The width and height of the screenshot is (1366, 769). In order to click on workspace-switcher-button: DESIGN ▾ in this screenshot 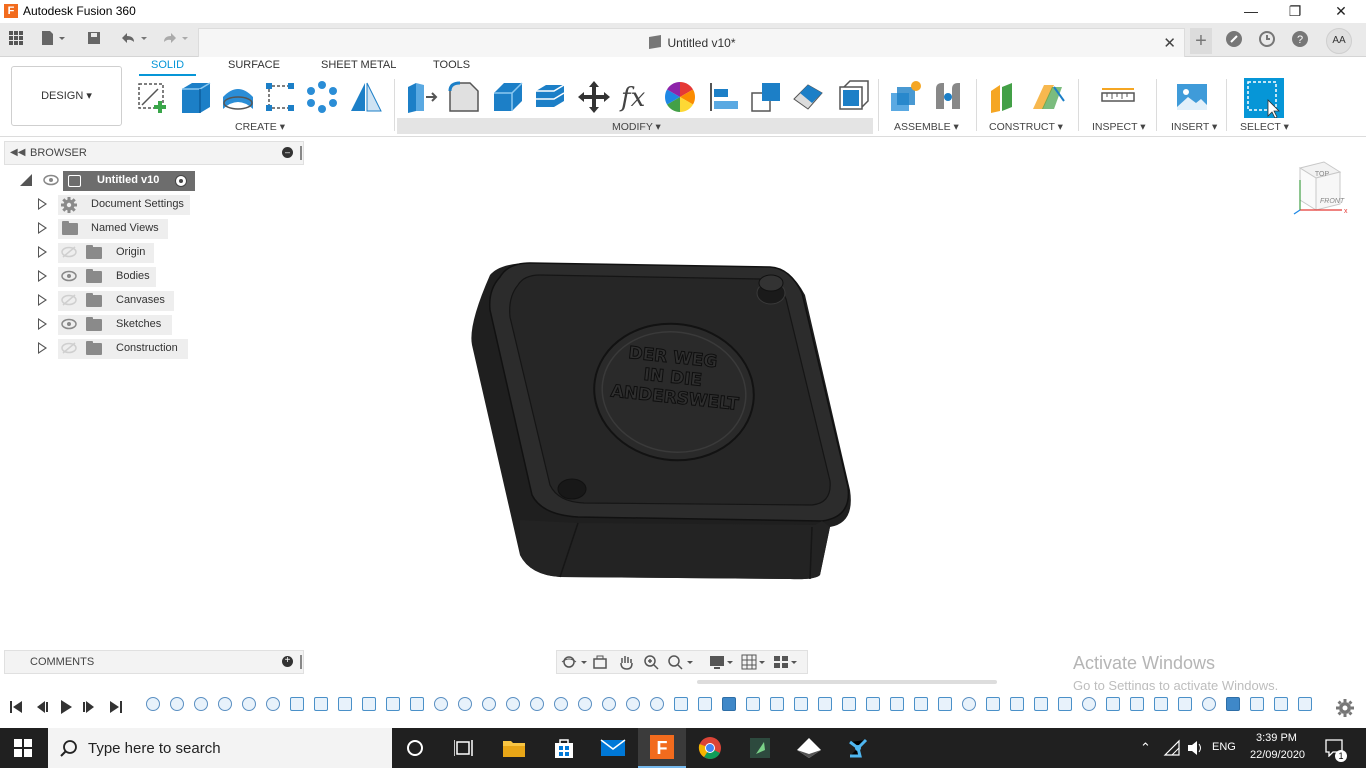, I will do `click(66, 96)`.